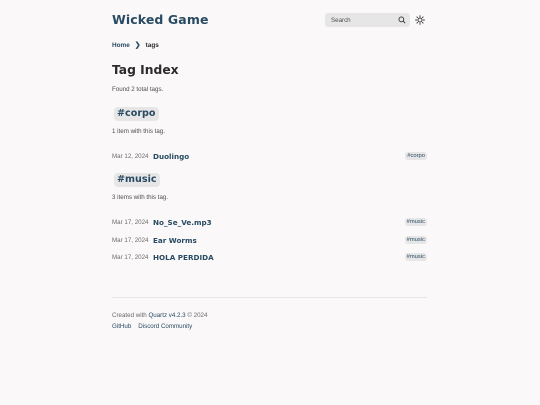 The height and width of the screenshot is (405, 540). What do you see at coordinates (269, 297) in the screenshot?
I see `footer-divider` at bounding box center [269, 297].